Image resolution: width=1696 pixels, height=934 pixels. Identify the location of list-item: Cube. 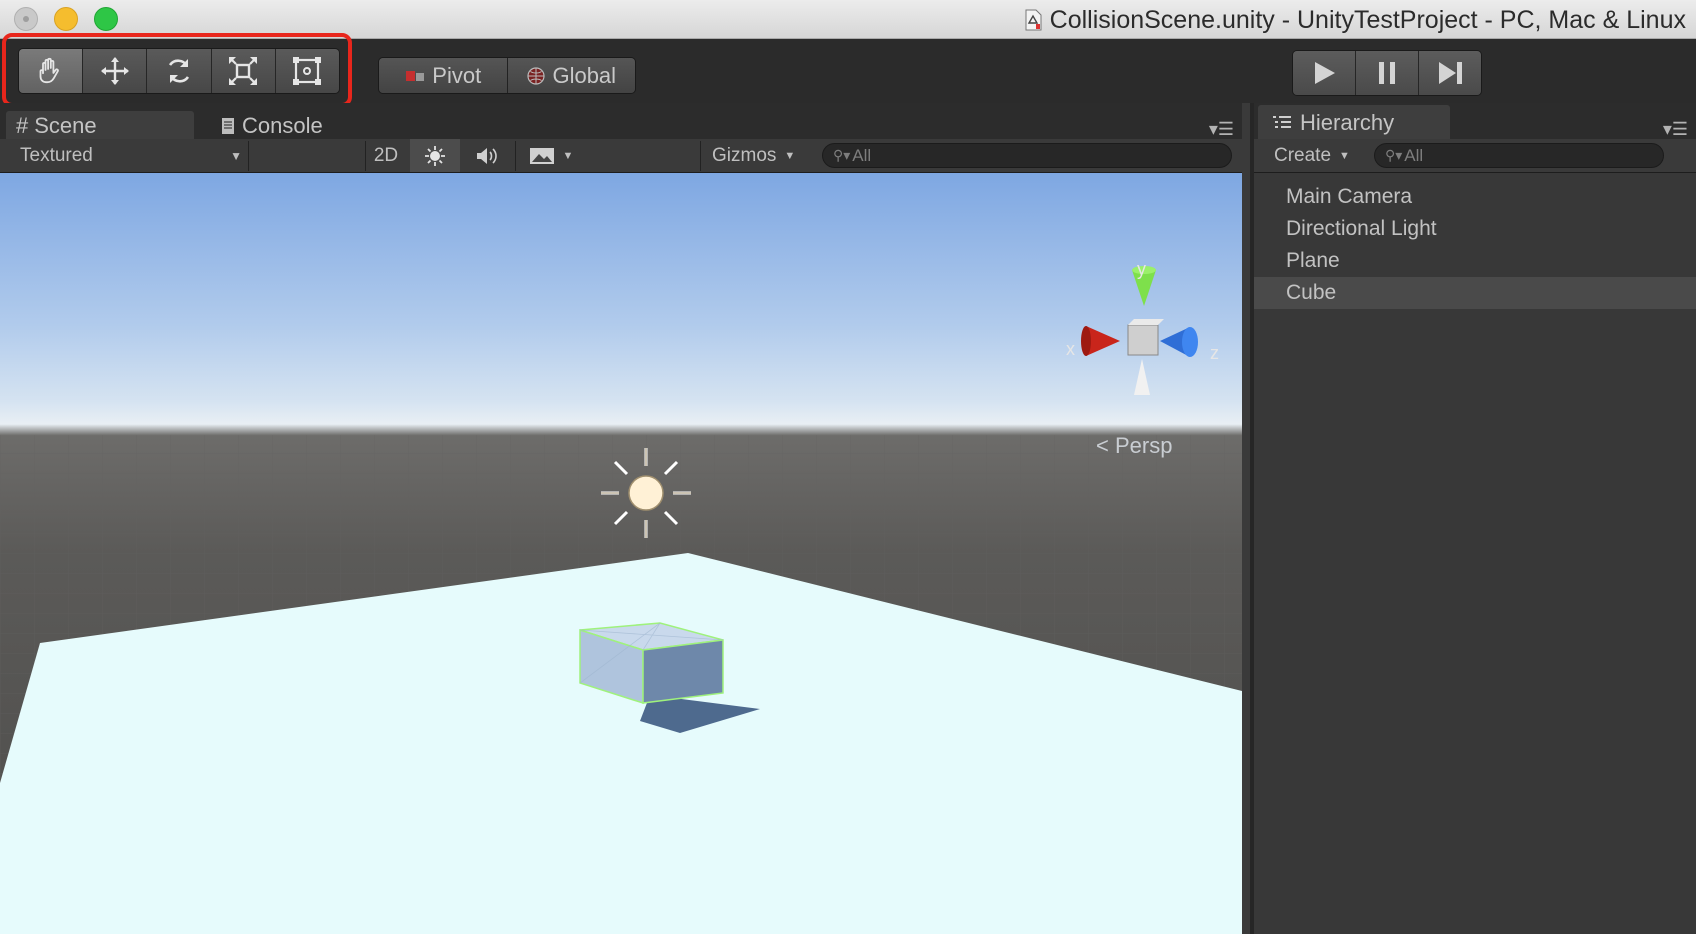
(1475, 293).